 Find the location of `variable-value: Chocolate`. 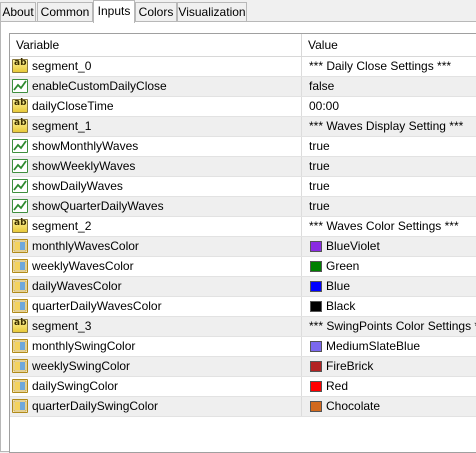

variable-value: Chocolate is located at coordinates (353, 406).